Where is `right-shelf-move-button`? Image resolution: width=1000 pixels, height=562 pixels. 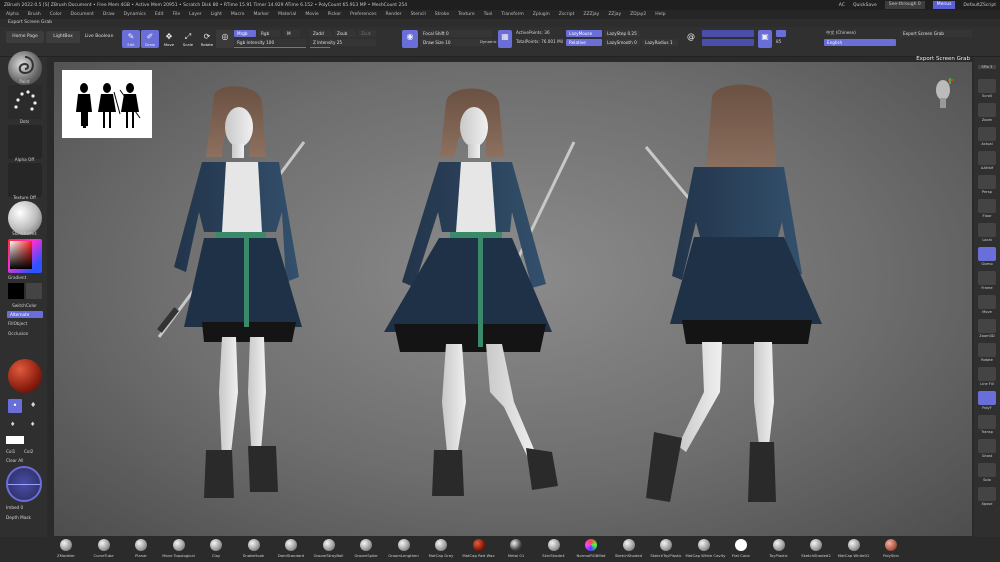
right-shelf-move-button is located at coordinates (987, 302).